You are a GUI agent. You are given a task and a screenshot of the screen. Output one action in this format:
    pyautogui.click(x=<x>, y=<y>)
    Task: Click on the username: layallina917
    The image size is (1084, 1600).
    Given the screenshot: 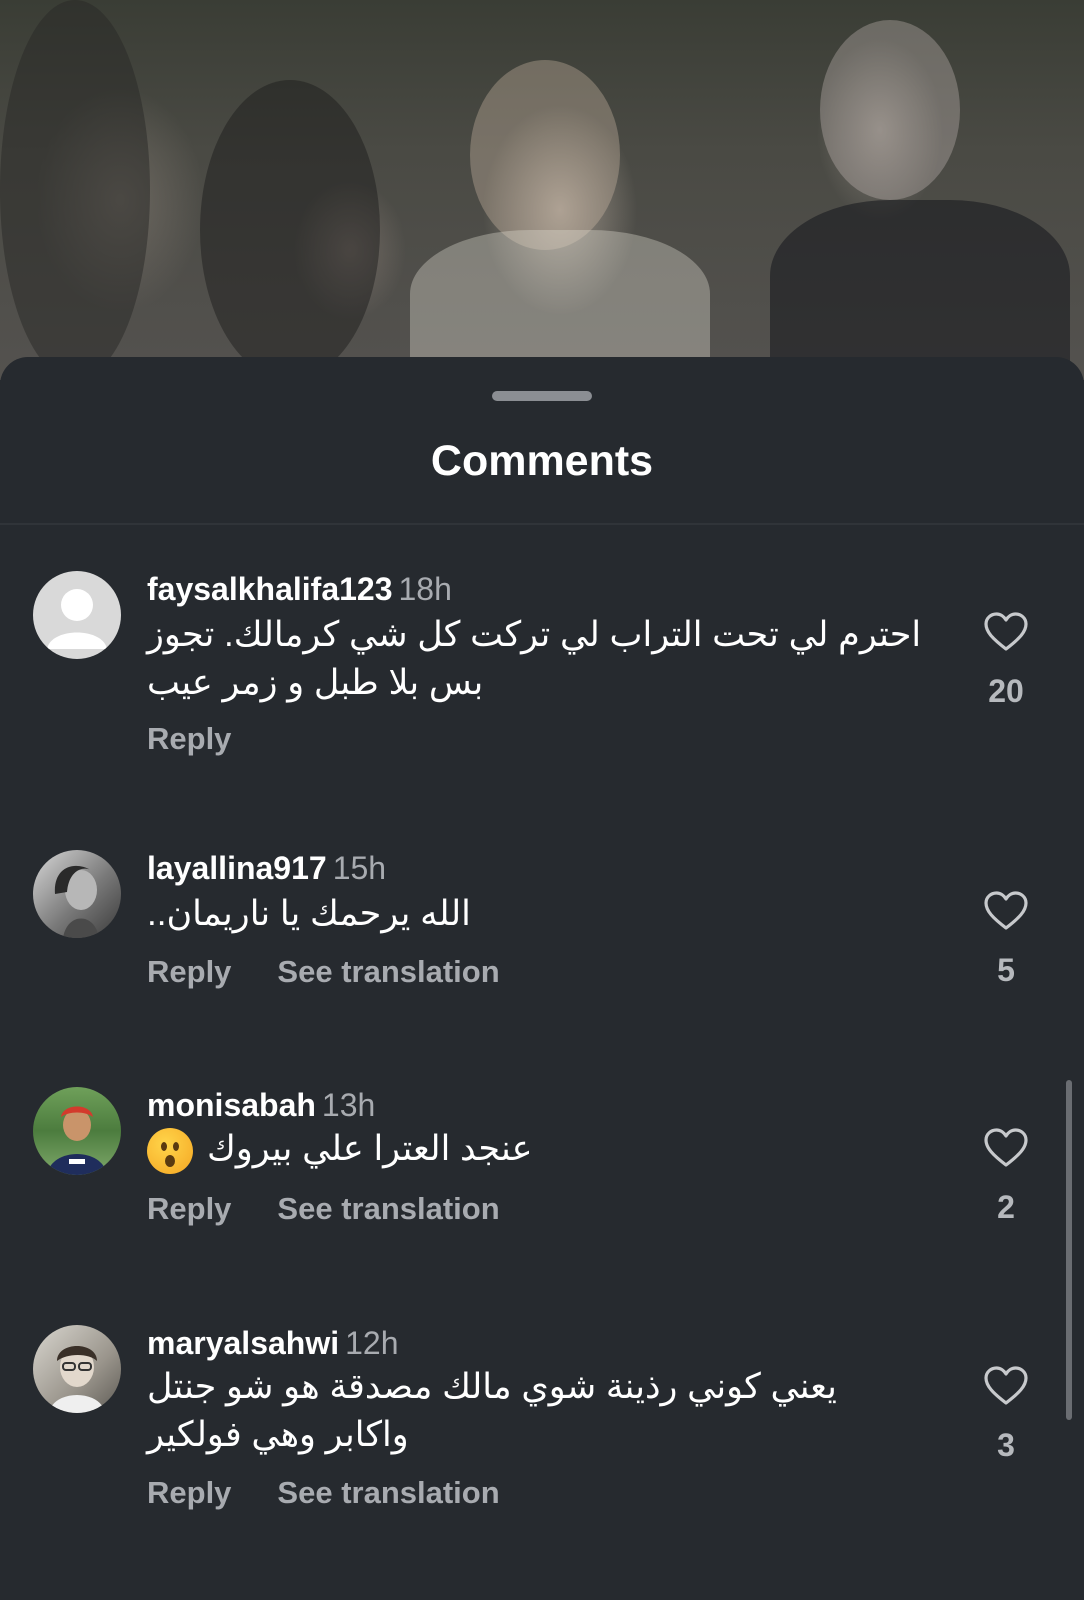 What is the action you would take?
    pyautogui.click(x=237, y=868)
    